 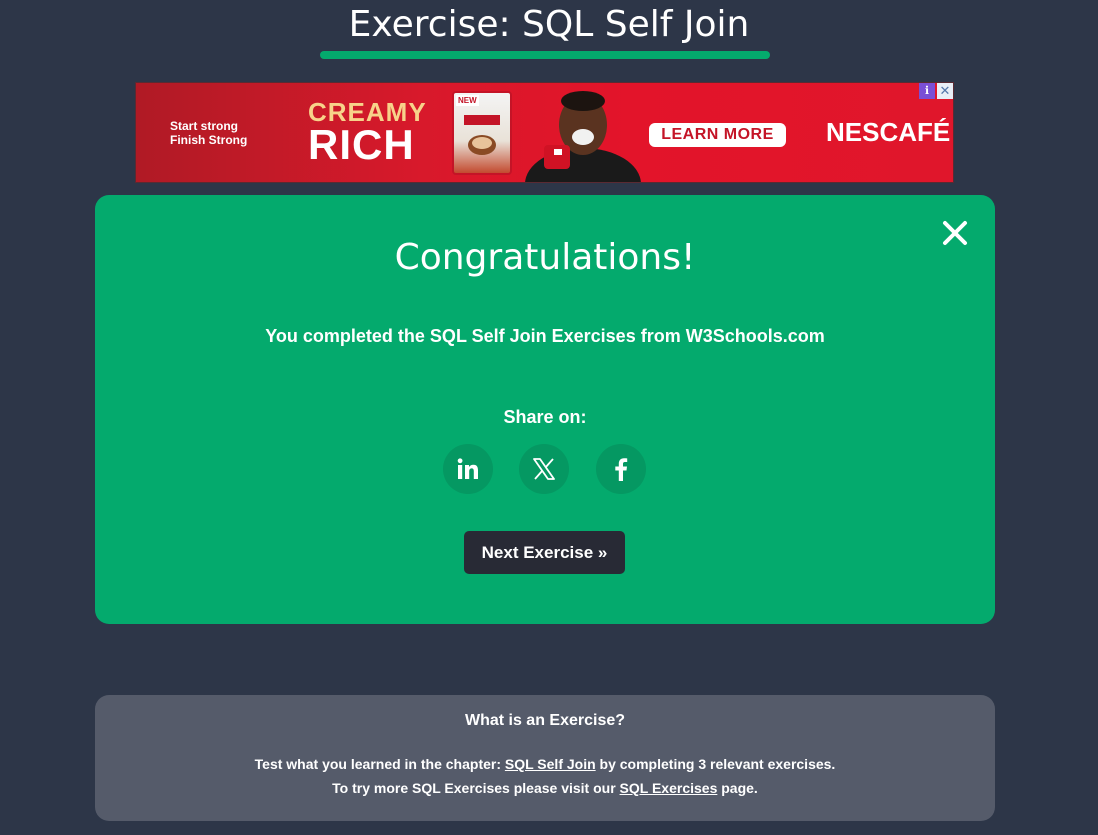 I want to click on info-line1-suffix: by completing 3 relevant exercises., so click(x=715, y=764).